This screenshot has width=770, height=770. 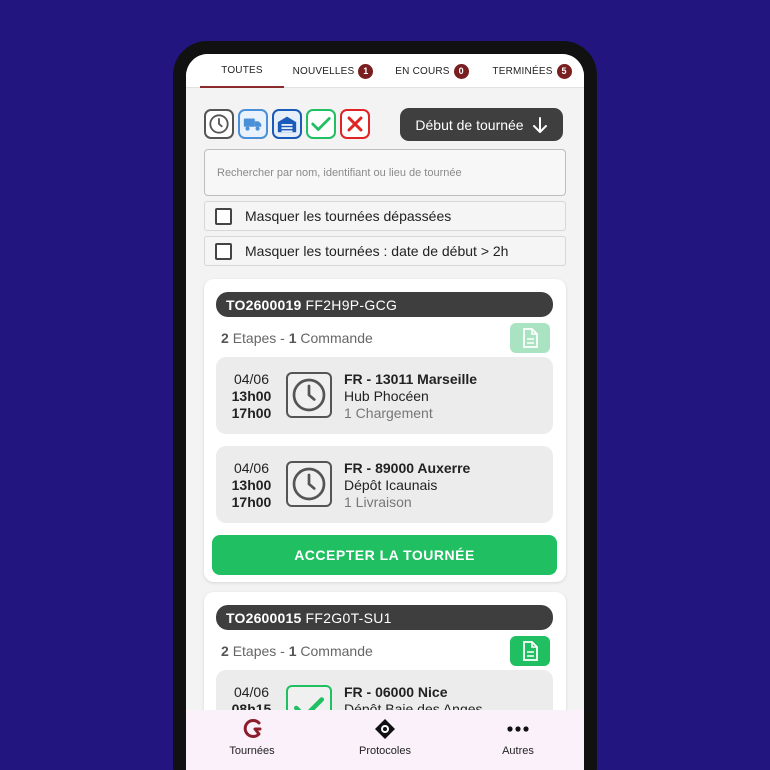 I want to click on bottom-navigation: Tournées Protocoles Autres, so click(x=385, y=740).